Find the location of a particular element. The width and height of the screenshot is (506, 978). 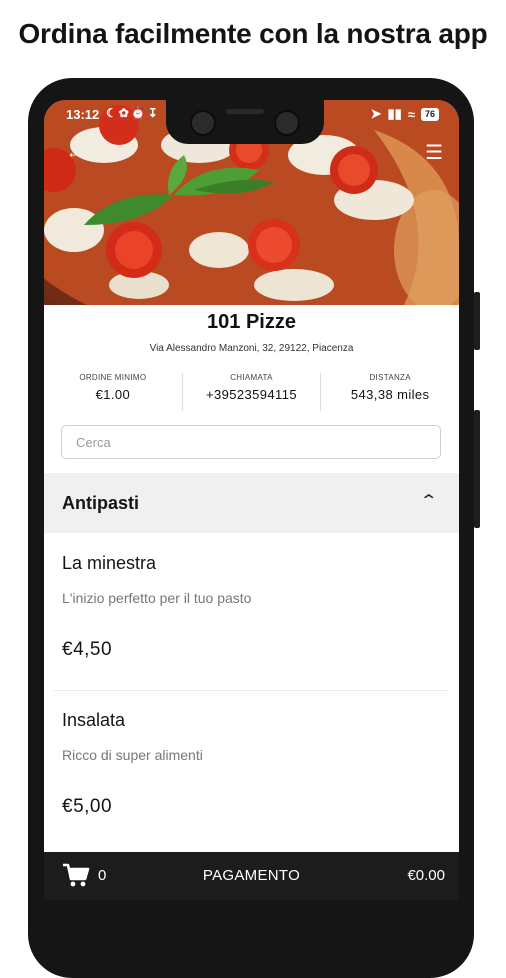

stat-label: CHIAMATA is located at coordinates (251, 377).